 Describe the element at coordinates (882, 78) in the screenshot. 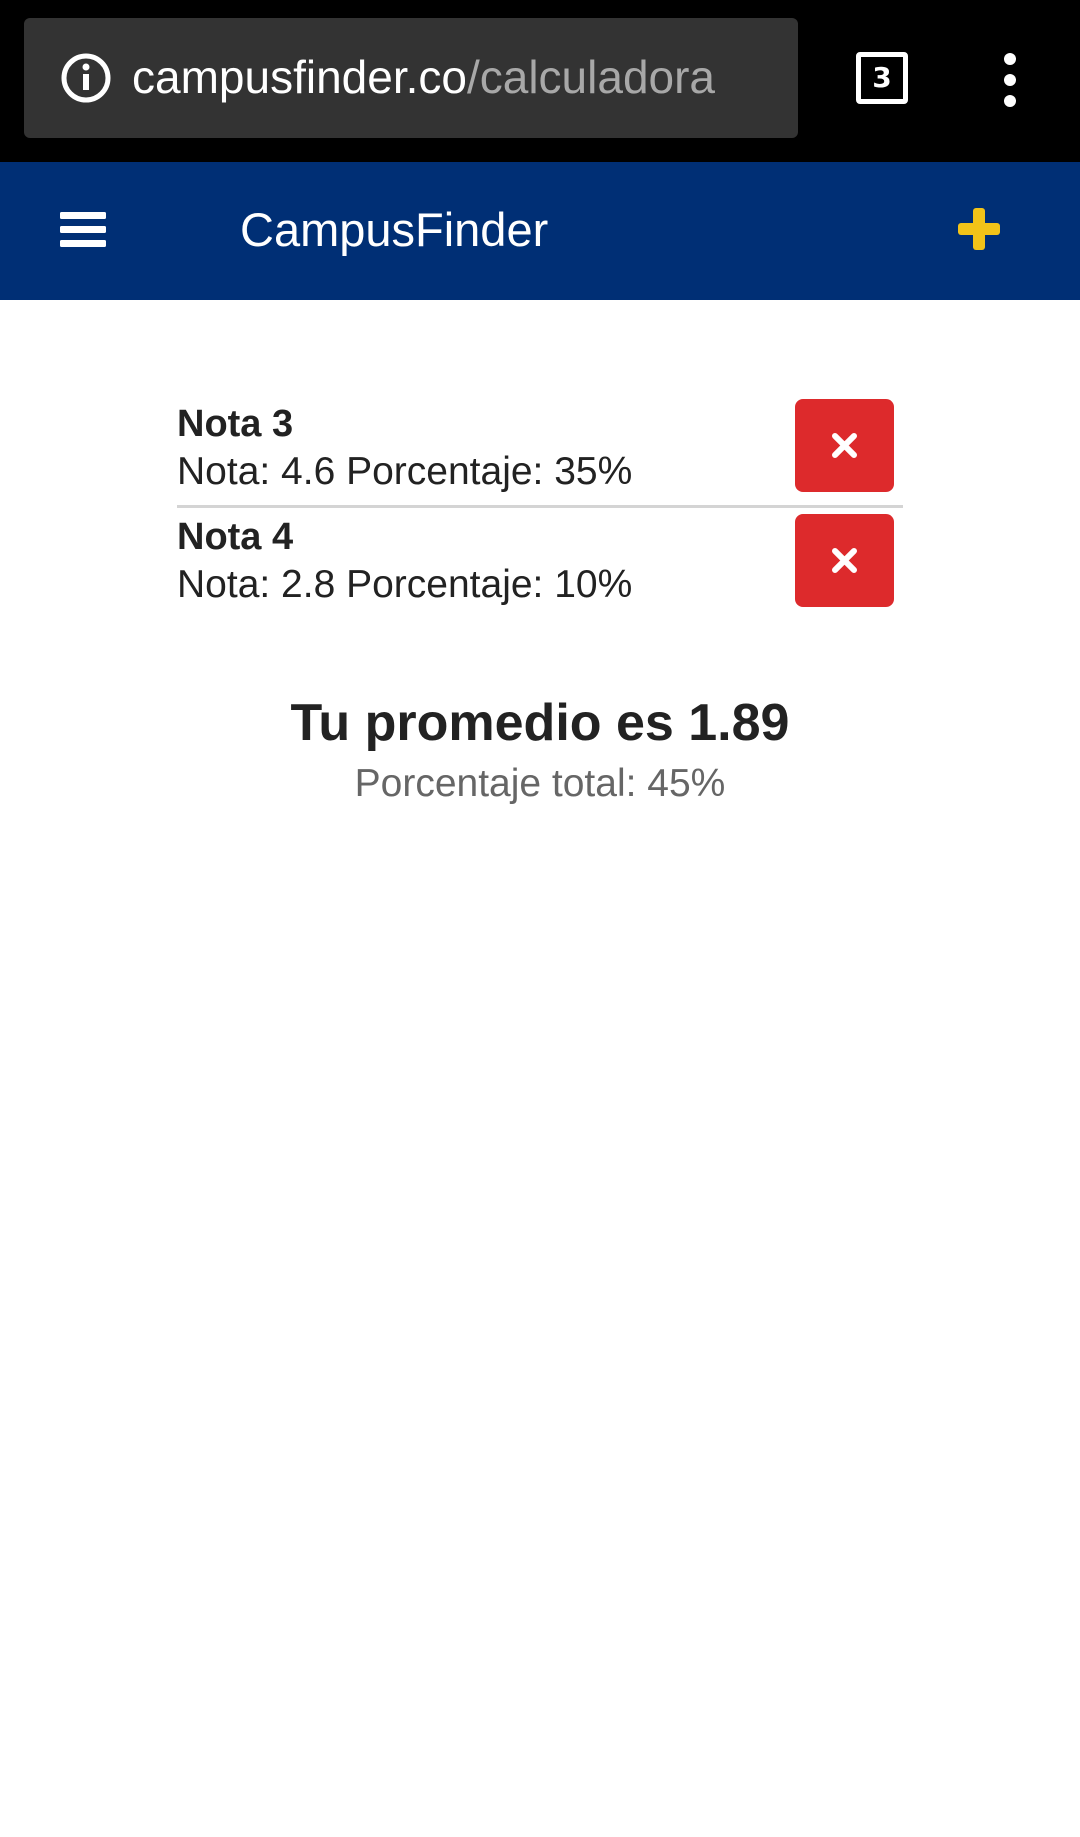

I see `tabs-count-icon: 3` at that location.